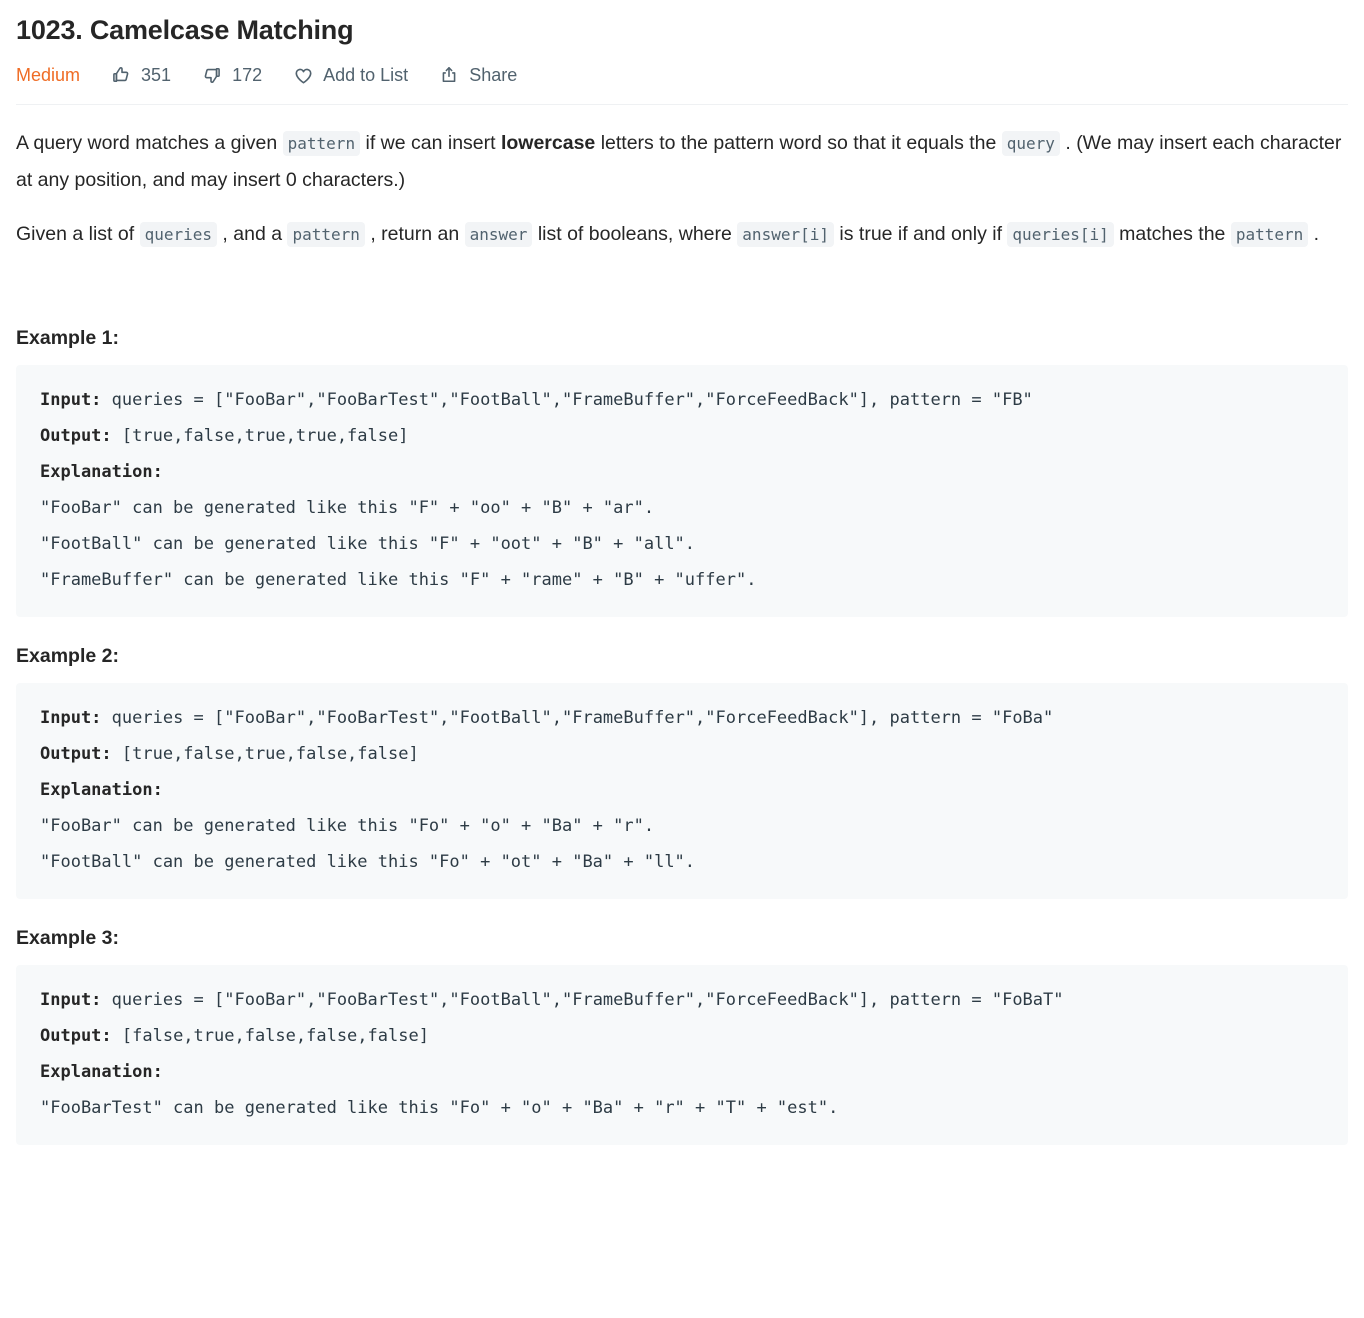 This screenshot has width=1364, height=1318. Describe the element at coordinates (303, 75) in the screenshot. I see `heart-icon` at that location.